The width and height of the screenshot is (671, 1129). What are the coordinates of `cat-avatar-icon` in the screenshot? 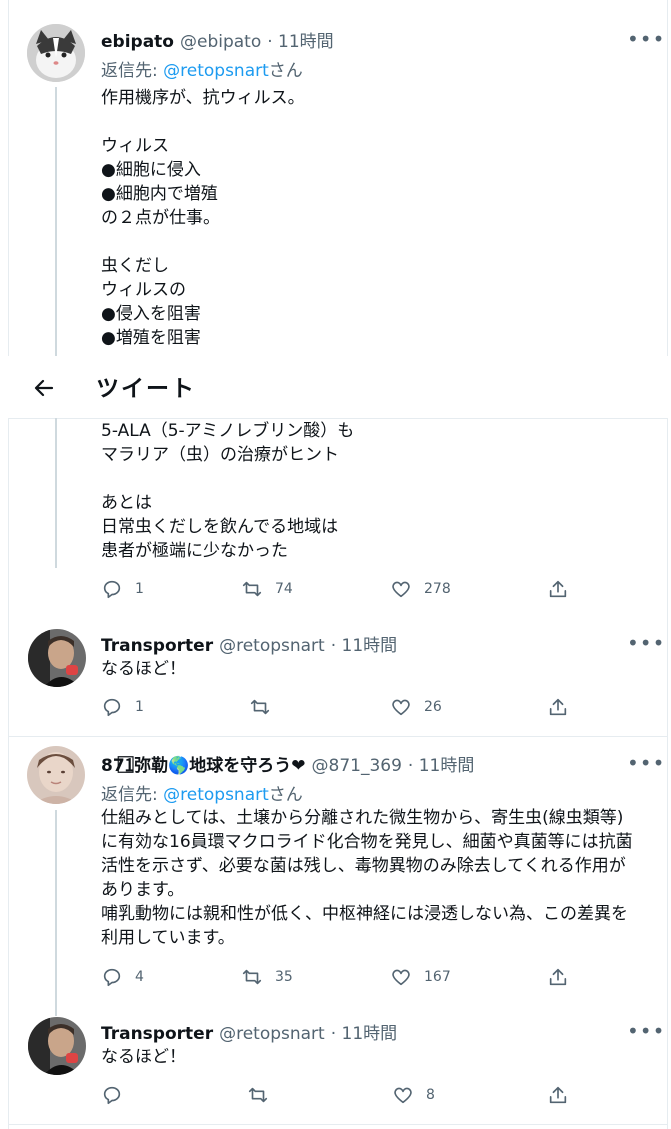 It's located at (56, 53).